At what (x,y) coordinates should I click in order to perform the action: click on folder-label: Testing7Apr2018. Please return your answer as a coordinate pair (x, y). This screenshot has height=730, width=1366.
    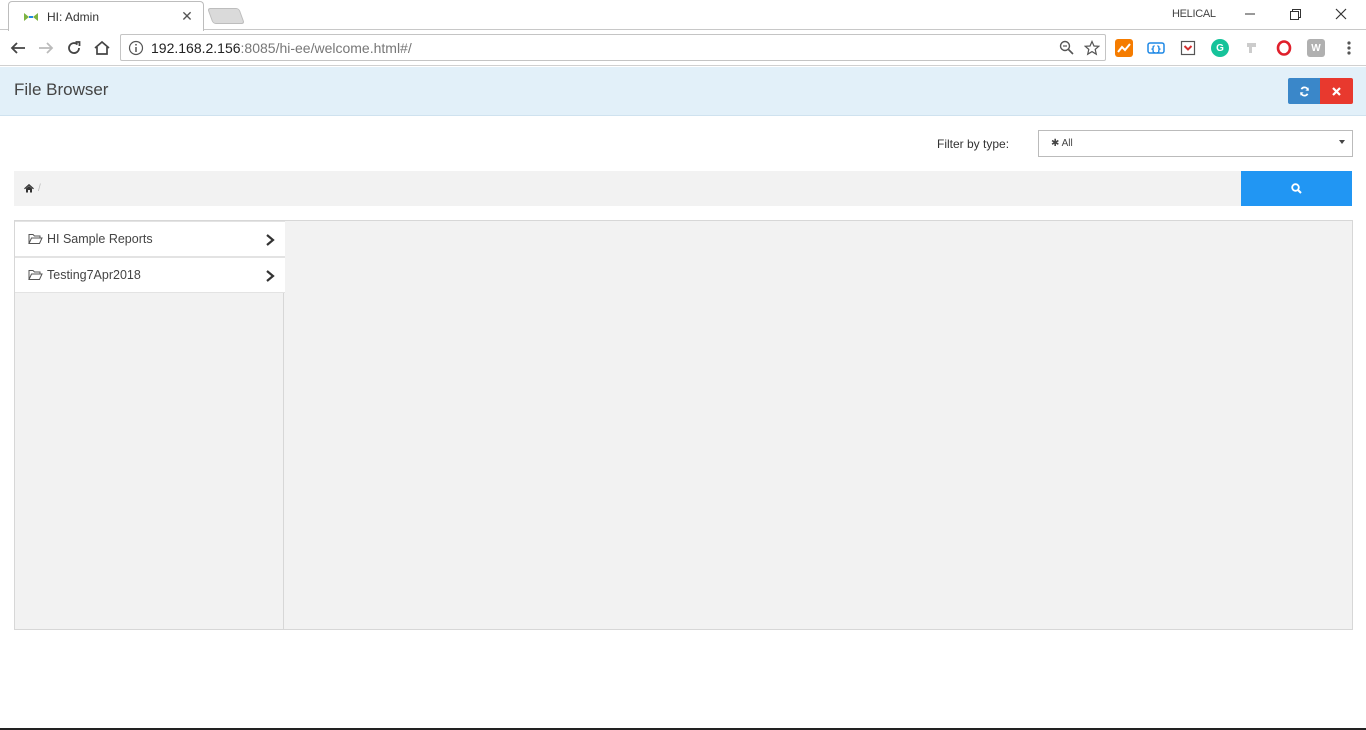
    Looking at the image, I should click on (94, 275).